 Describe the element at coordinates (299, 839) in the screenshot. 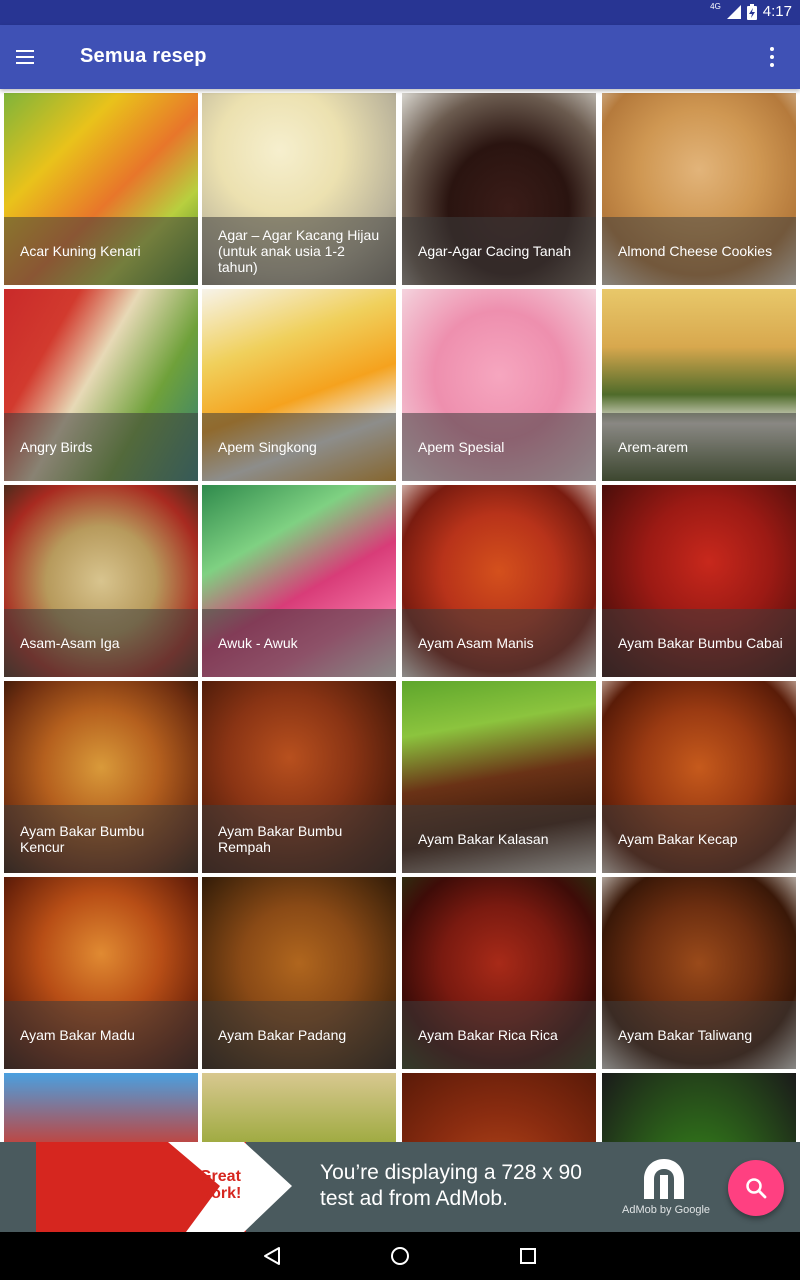

I see `recipe-label: Ayam Bakar Bumbu Rempah` at that location.